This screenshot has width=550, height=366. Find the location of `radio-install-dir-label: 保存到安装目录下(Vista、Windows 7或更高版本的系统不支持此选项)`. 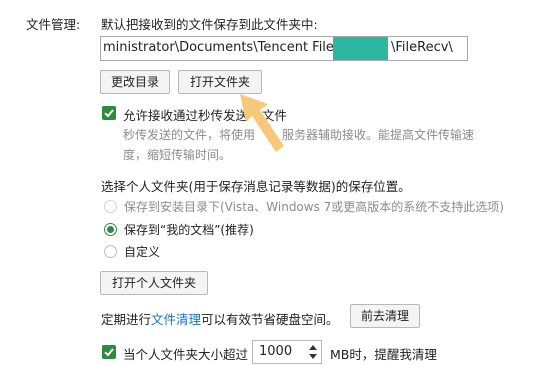

radio-install-dir-label: 保存到安装目录下(Vista、Windows 7或更高版本的系统不支持此选项) is located at coordinates (314, 207).